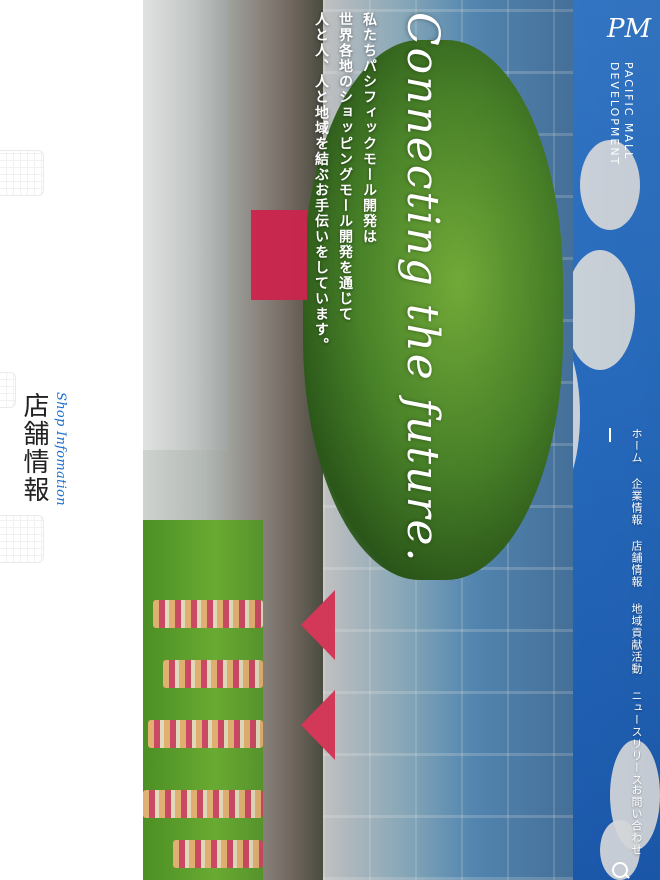 Image resolution: width=660 pixels, height=880 pixels. What do you see at coordinates (369, 128) in the screenshot?
I see `hero-intro-line: 私たちパシフィックモール開発は` at bounding box center [369, 128].